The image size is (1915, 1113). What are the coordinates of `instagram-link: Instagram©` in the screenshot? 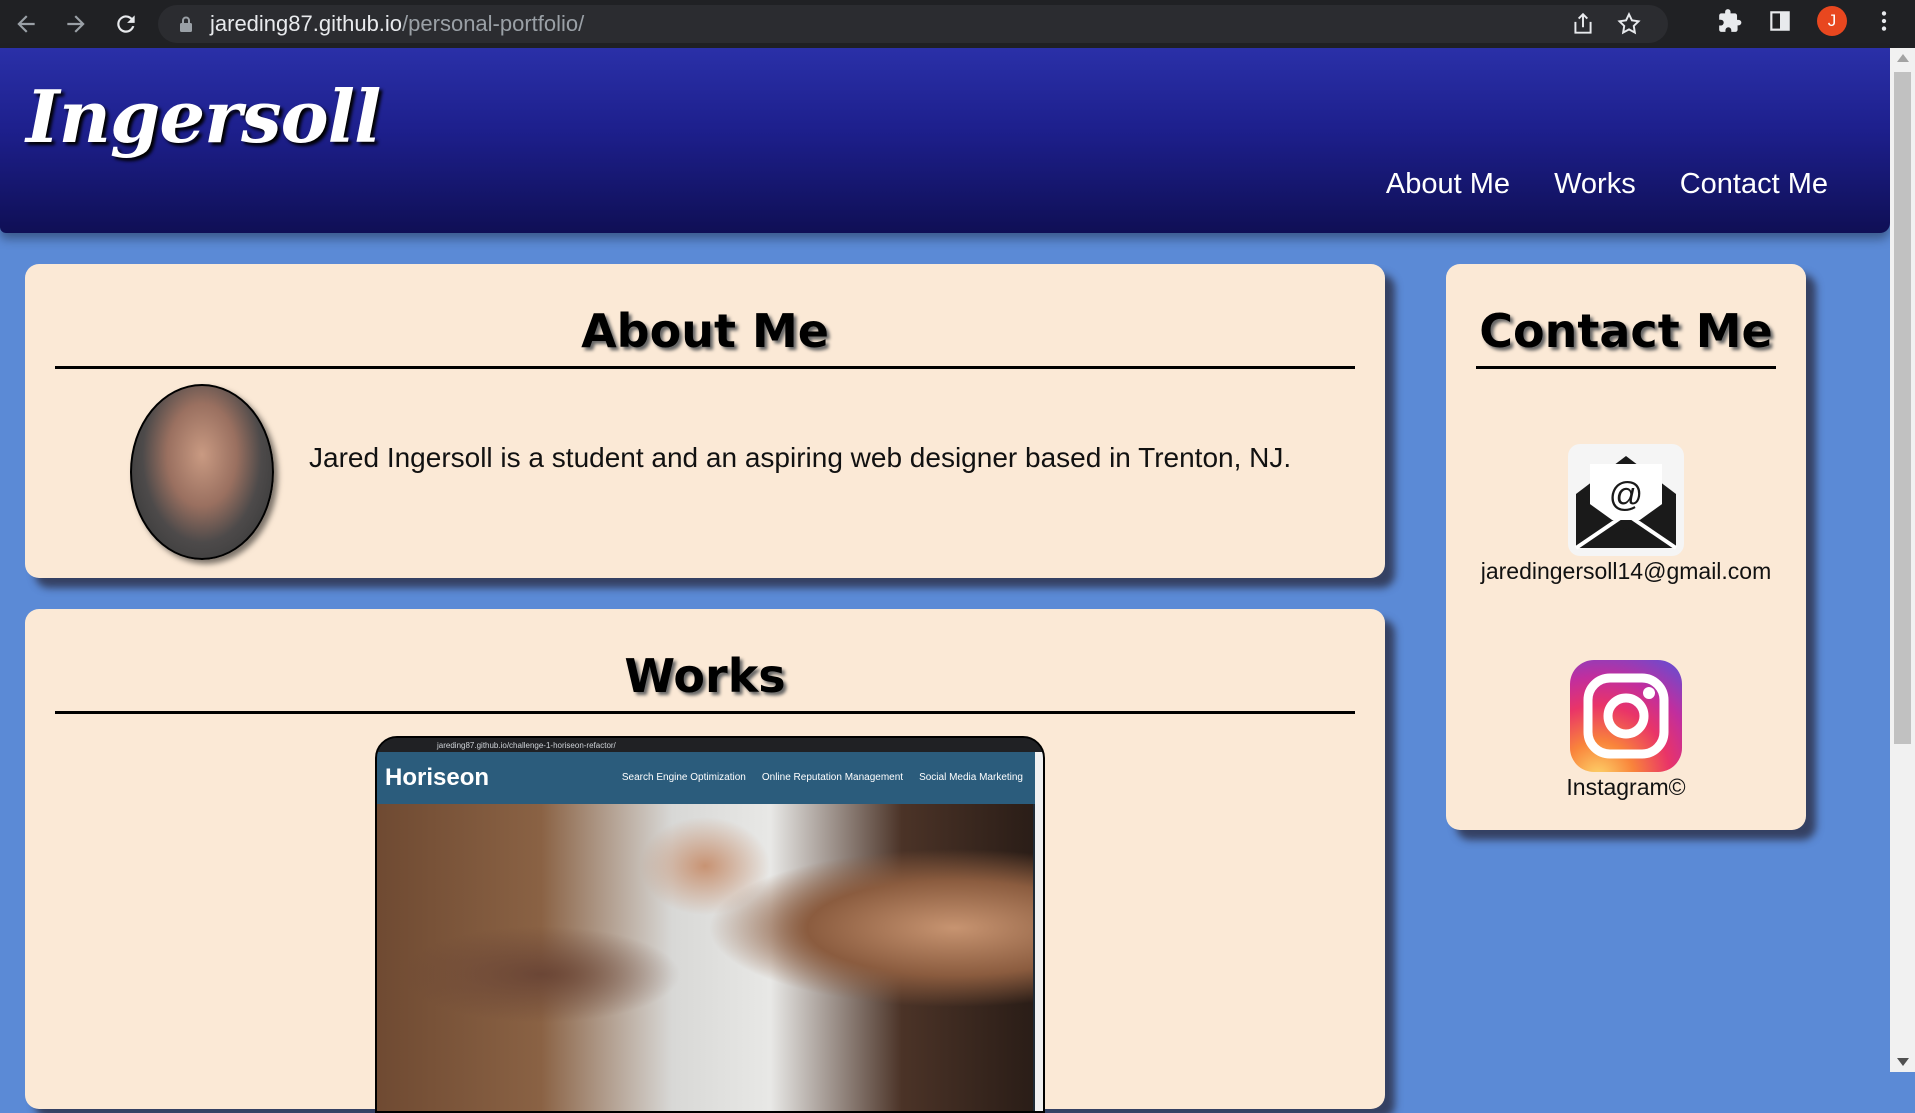 It's located at (1626, 787).